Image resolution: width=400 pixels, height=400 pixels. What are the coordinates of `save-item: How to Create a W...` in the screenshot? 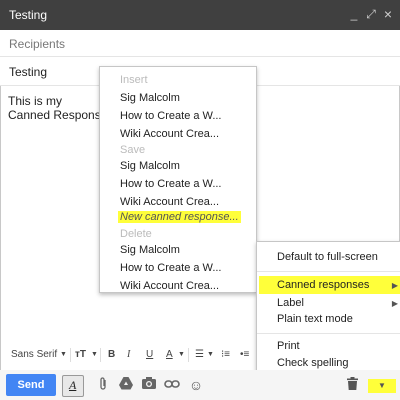 It's located at (170, 184).